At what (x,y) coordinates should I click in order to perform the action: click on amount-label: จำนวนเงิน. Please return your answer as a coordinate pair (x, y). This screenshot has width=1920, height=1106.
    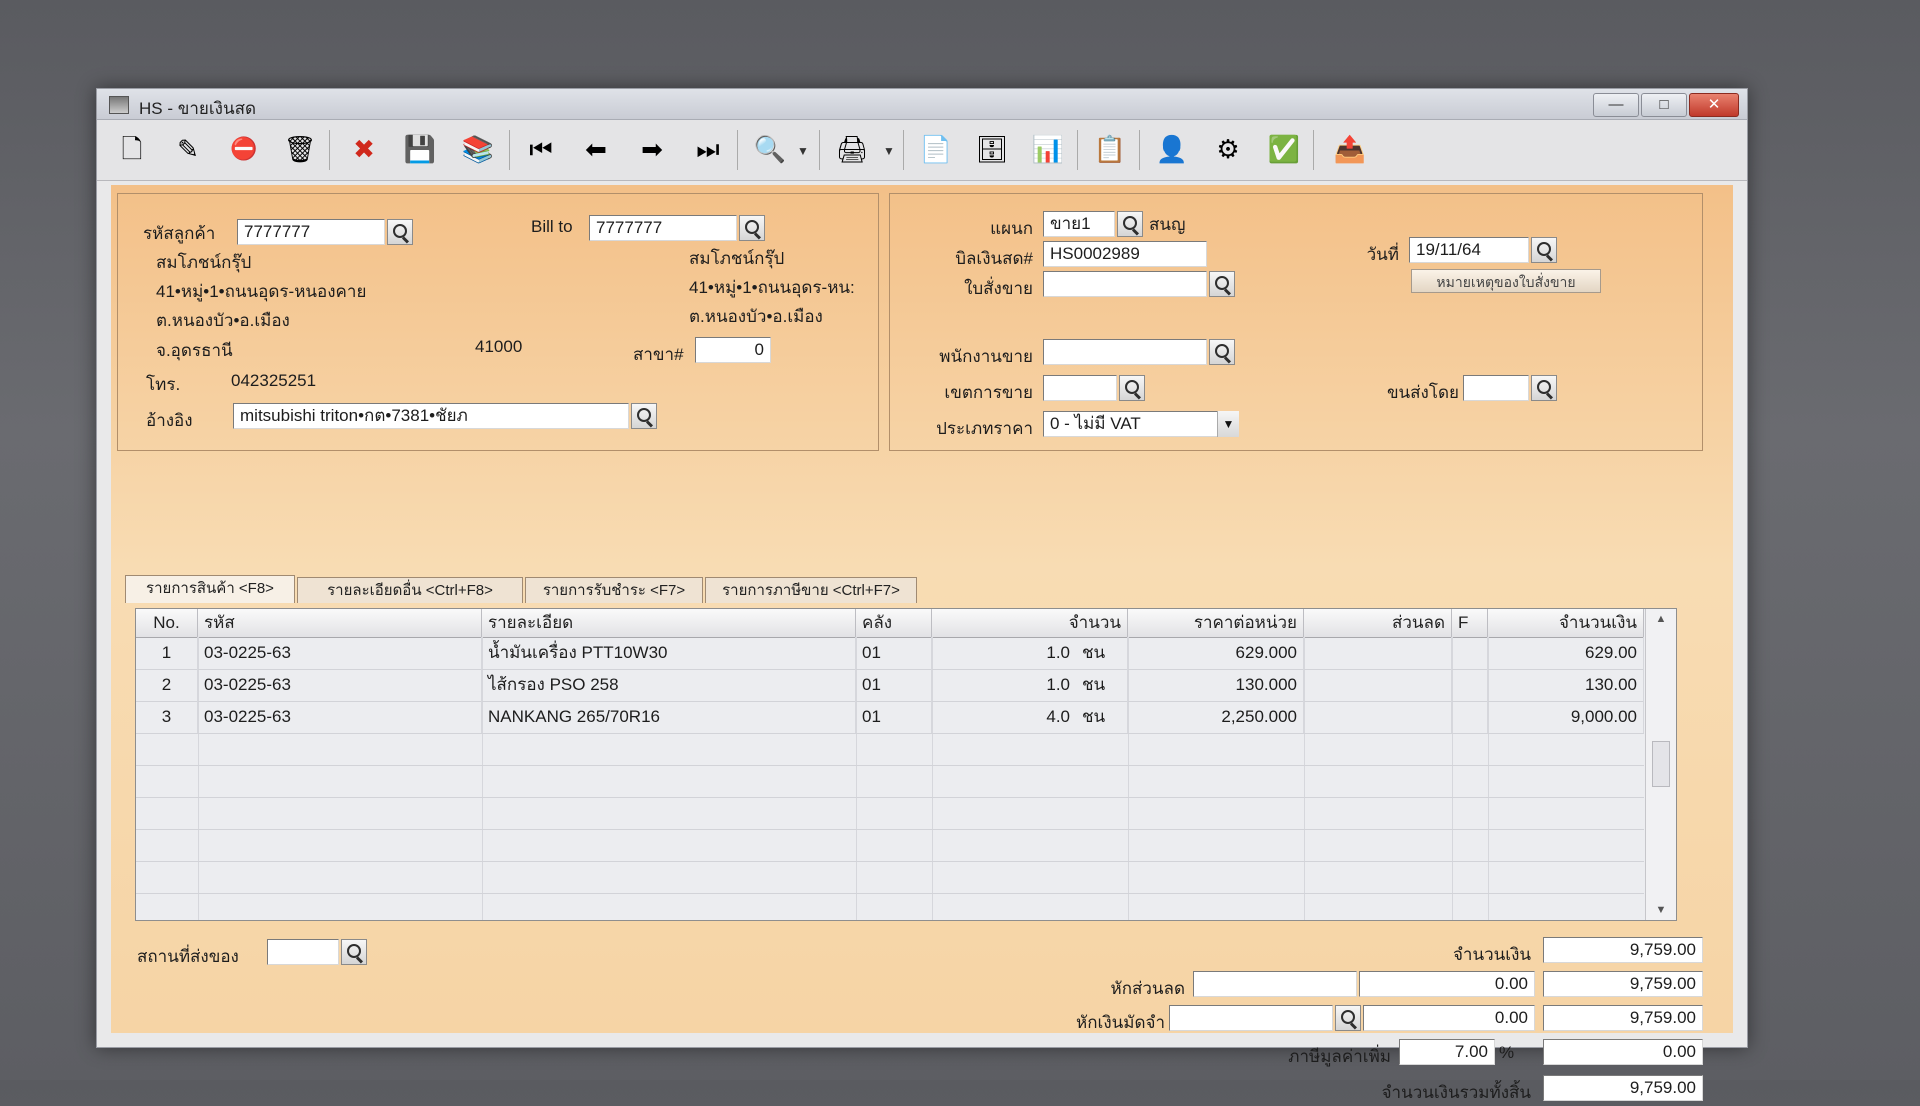
    Looking at the image, I should click on (1491, 954).